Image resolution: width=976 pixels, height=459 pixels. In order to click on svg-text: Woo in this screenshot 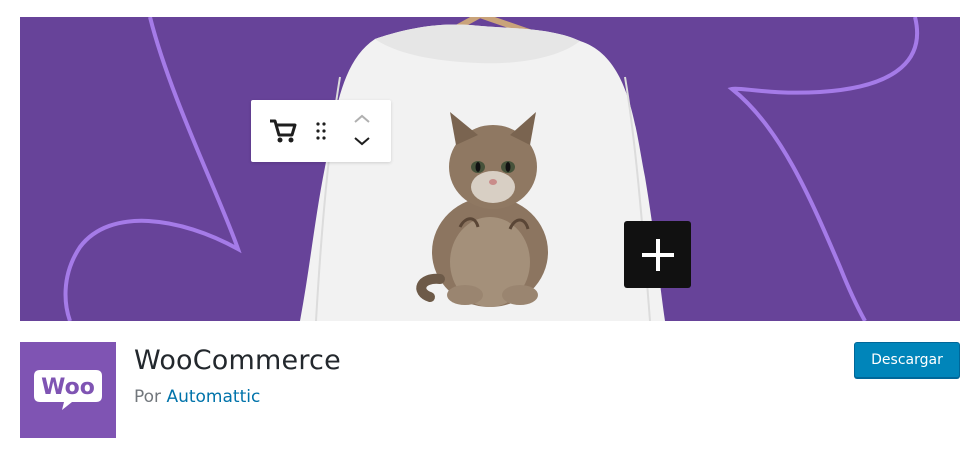, I will do `click(68, 387)`.